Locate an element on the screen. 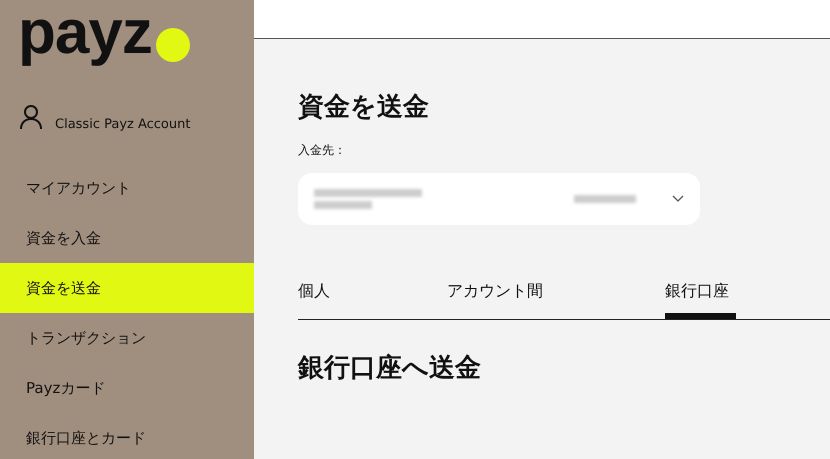 The height and width of the screenshot is (459, 830). chevron-down-icon is located at coordinates (678, 199).